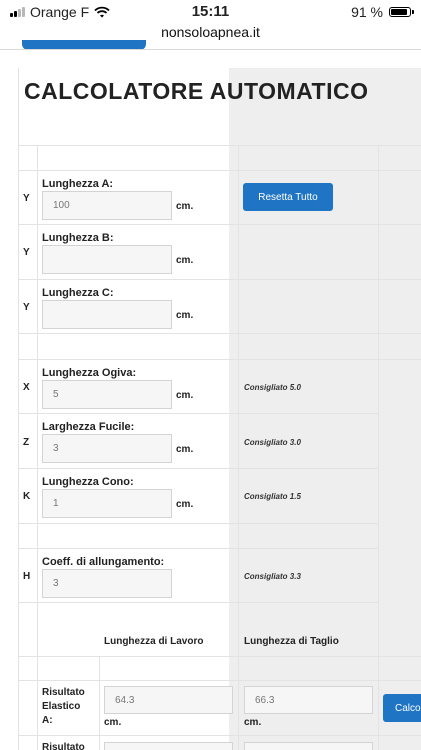 This screenshot has height=750, width=421. I want to click on label-lunghezza-a: Lunghezza A:, so click(78, 184).